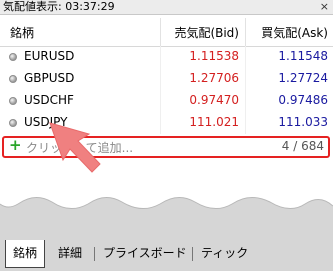 The width and height of the screenshot is (333, 271). Describe the element at coordinates (49, 100) in the screenshot. I see `symbol-name: USDCHF` at that location.